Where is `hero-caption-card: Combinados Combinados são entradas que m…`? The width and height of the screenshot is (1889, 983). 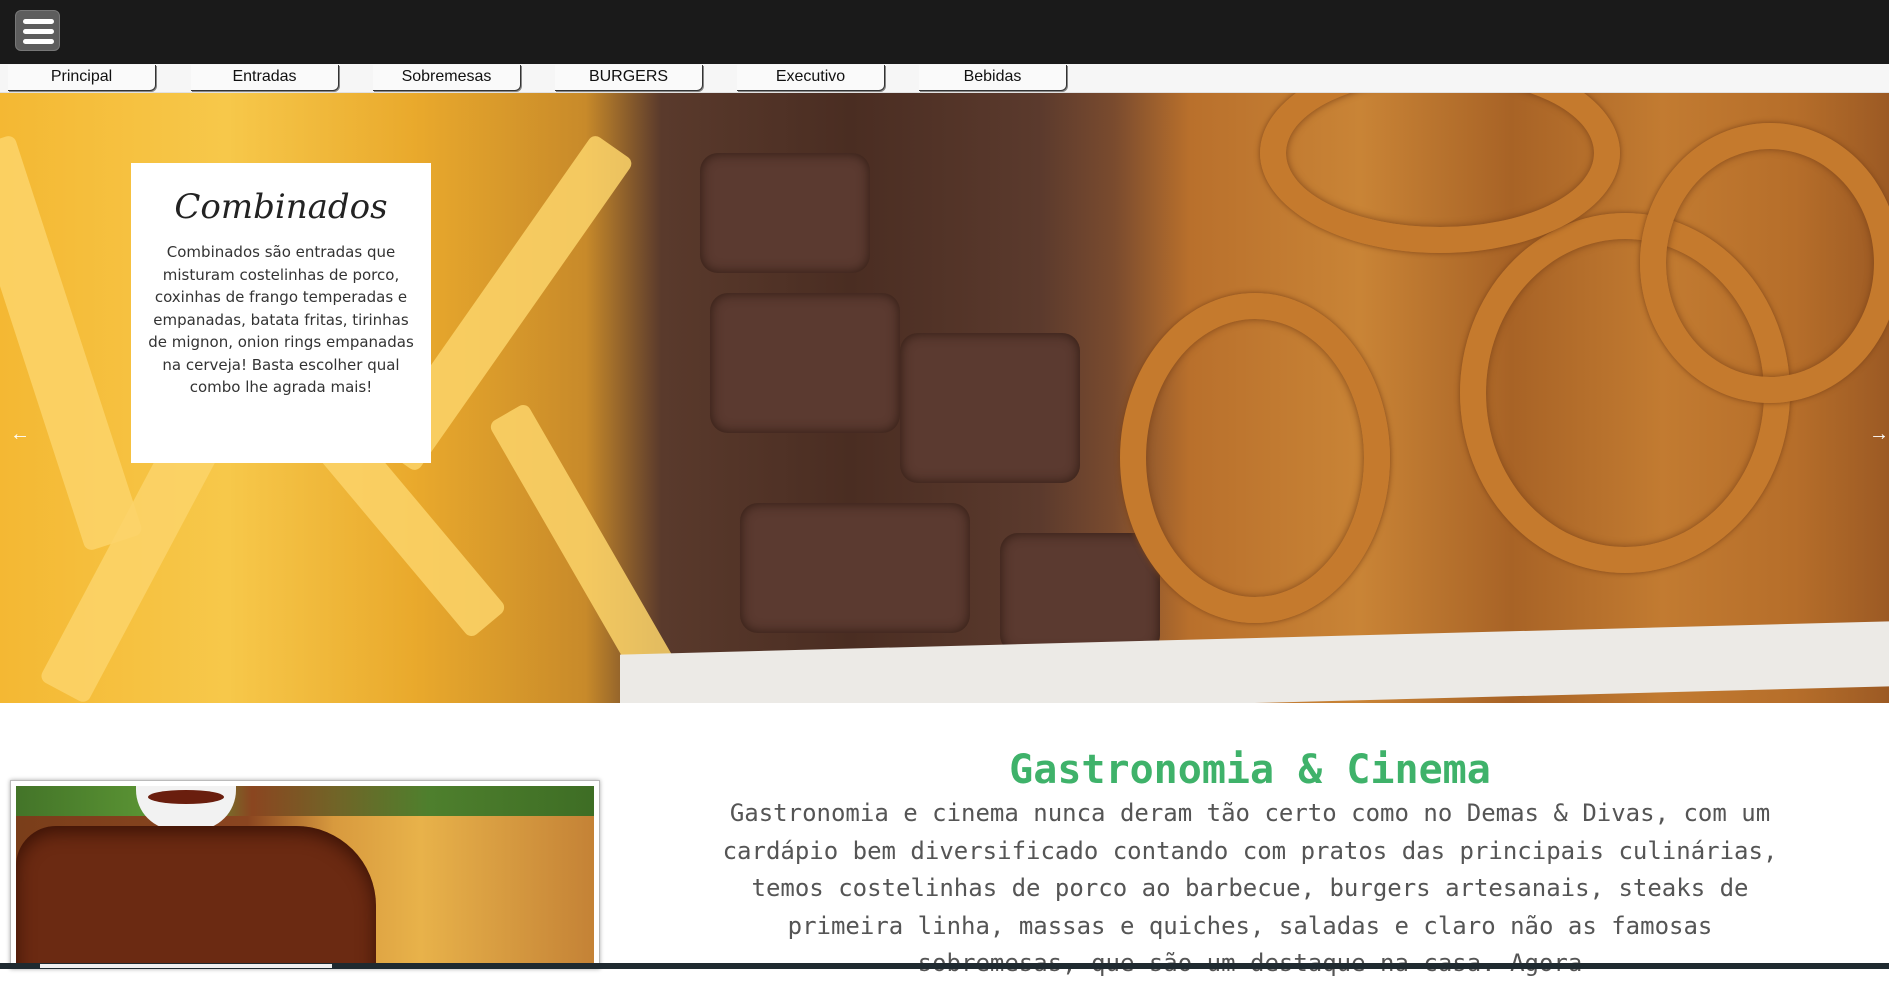 hero-caption-card: Combinados Combinados são entradas que m… is located at coordinates (281, 313).